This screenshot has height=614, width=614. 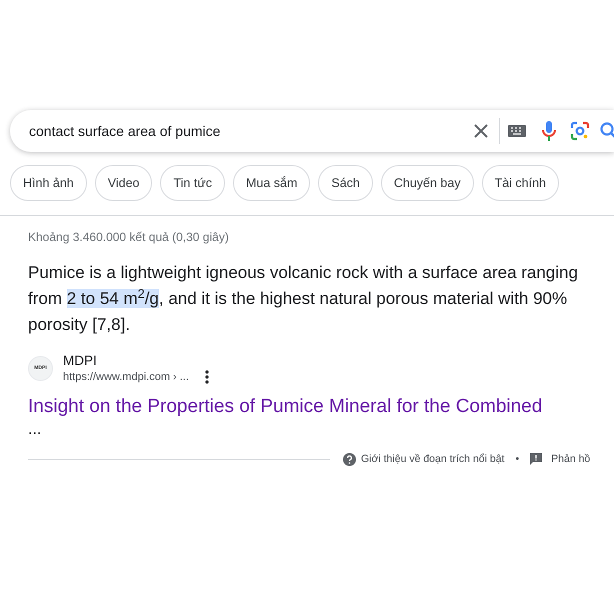 What do you see at coordinates (549, 131) in the screenshot?
I see `microphone-icon` at bounding box center [549, 131].